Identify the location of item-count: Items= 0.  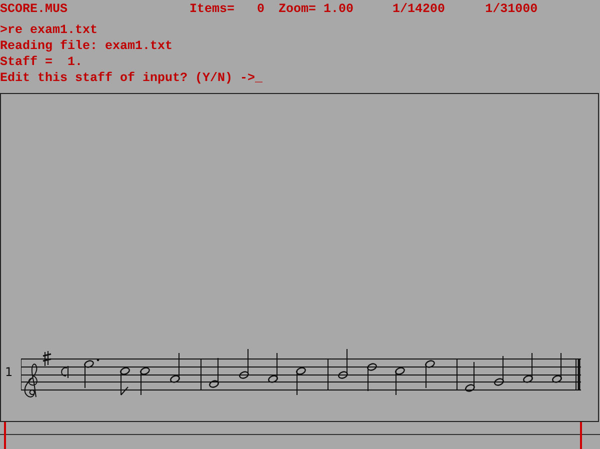
(227, 10).